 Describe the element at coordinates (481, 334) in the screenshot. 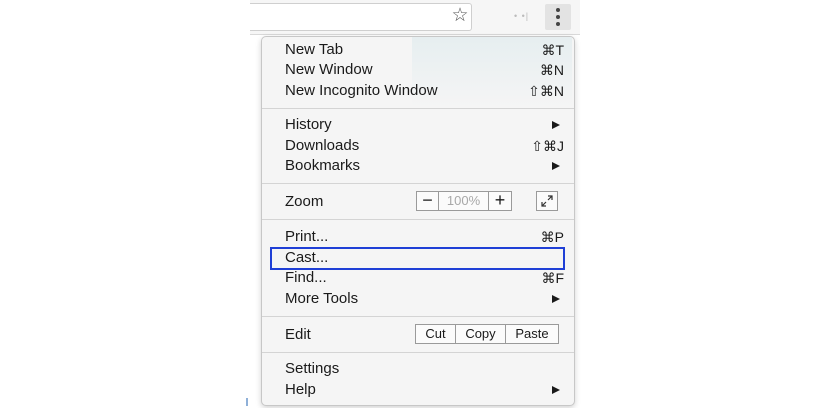

I see `copy-button: Copy` at that location.